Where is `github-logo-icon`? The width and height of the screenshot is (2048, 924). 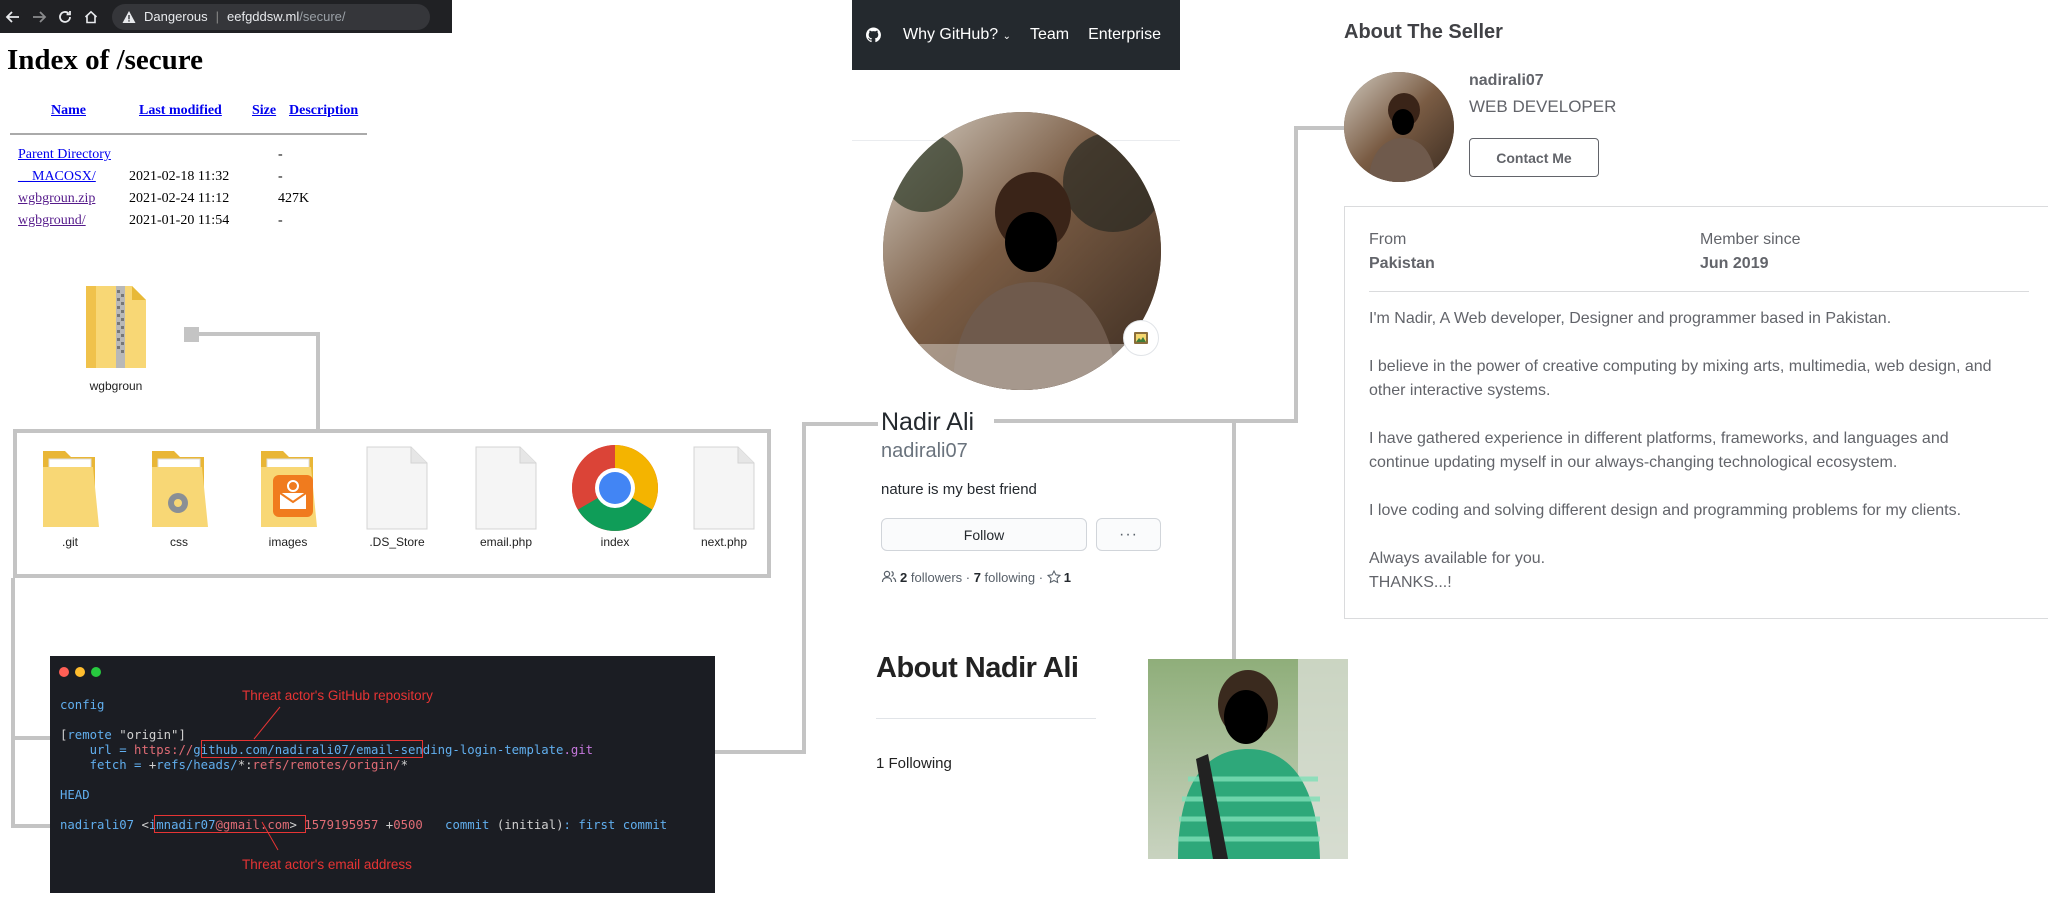 github-logo-icon is located at coordinates (873, 35).